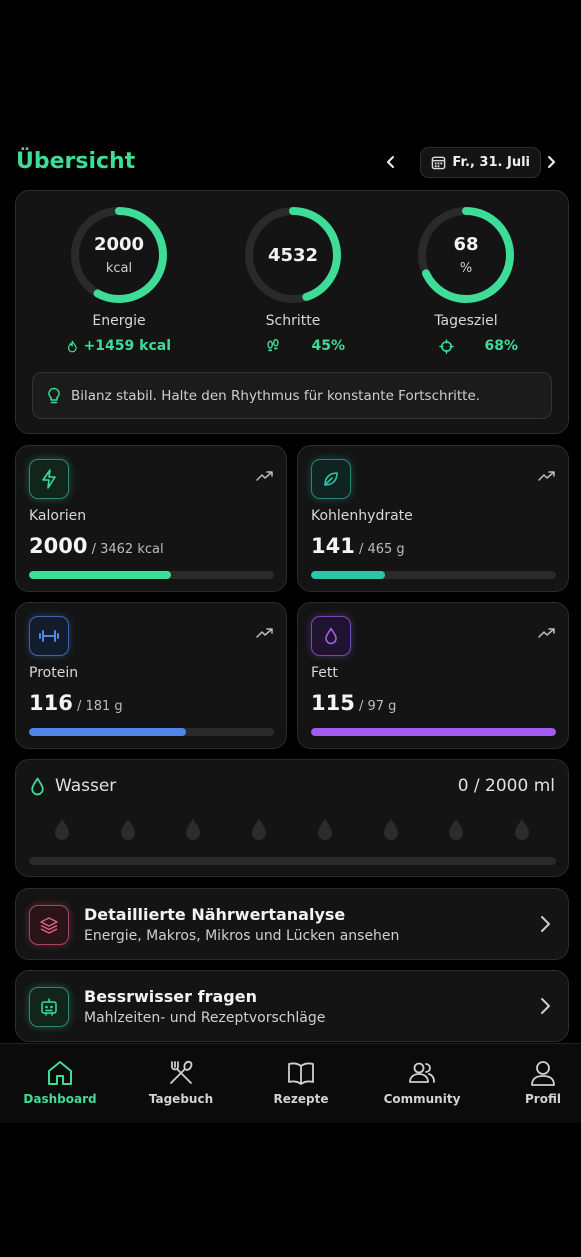 The width and height of the screenshot is (581, 1257). Describe the element at coordinates (215, 914) in the screenshot. I see `action-title: Detaillierte Nährwertanalyse` at that location.